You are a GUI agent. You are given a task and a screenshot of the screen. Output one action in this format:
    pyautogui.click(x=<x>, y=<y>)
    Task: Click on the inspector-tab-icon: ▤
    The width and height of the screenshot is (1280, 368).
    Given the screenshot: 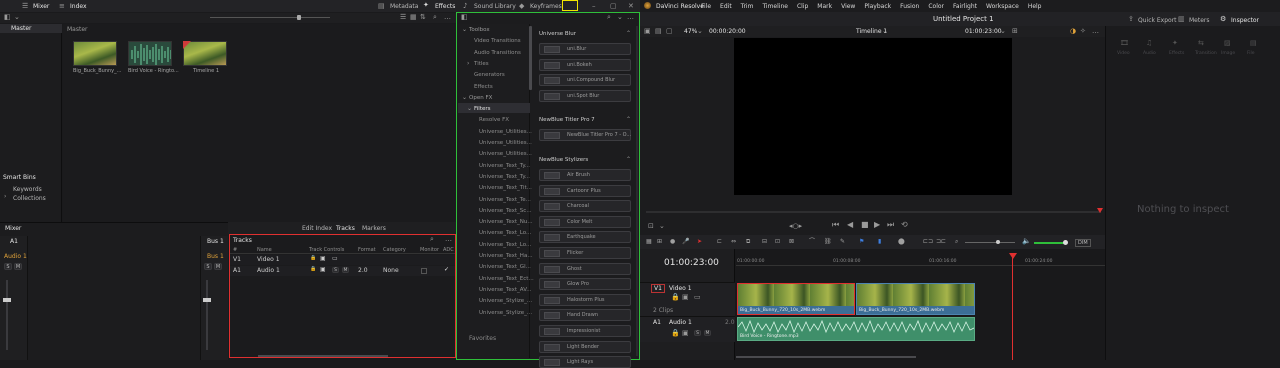 What is the action you would take?
    pyautogui.click(x=1253, y=43)
    